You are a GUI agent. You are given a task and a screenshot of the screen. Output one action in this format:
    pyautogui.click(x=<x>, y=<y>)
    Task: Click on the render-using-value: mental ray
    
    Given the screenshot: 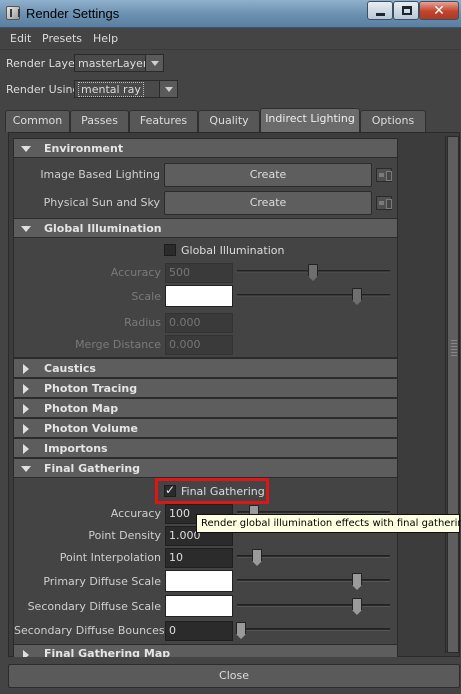 What is the action you would take?
    pyautogui.click(x=111, y=89)
    